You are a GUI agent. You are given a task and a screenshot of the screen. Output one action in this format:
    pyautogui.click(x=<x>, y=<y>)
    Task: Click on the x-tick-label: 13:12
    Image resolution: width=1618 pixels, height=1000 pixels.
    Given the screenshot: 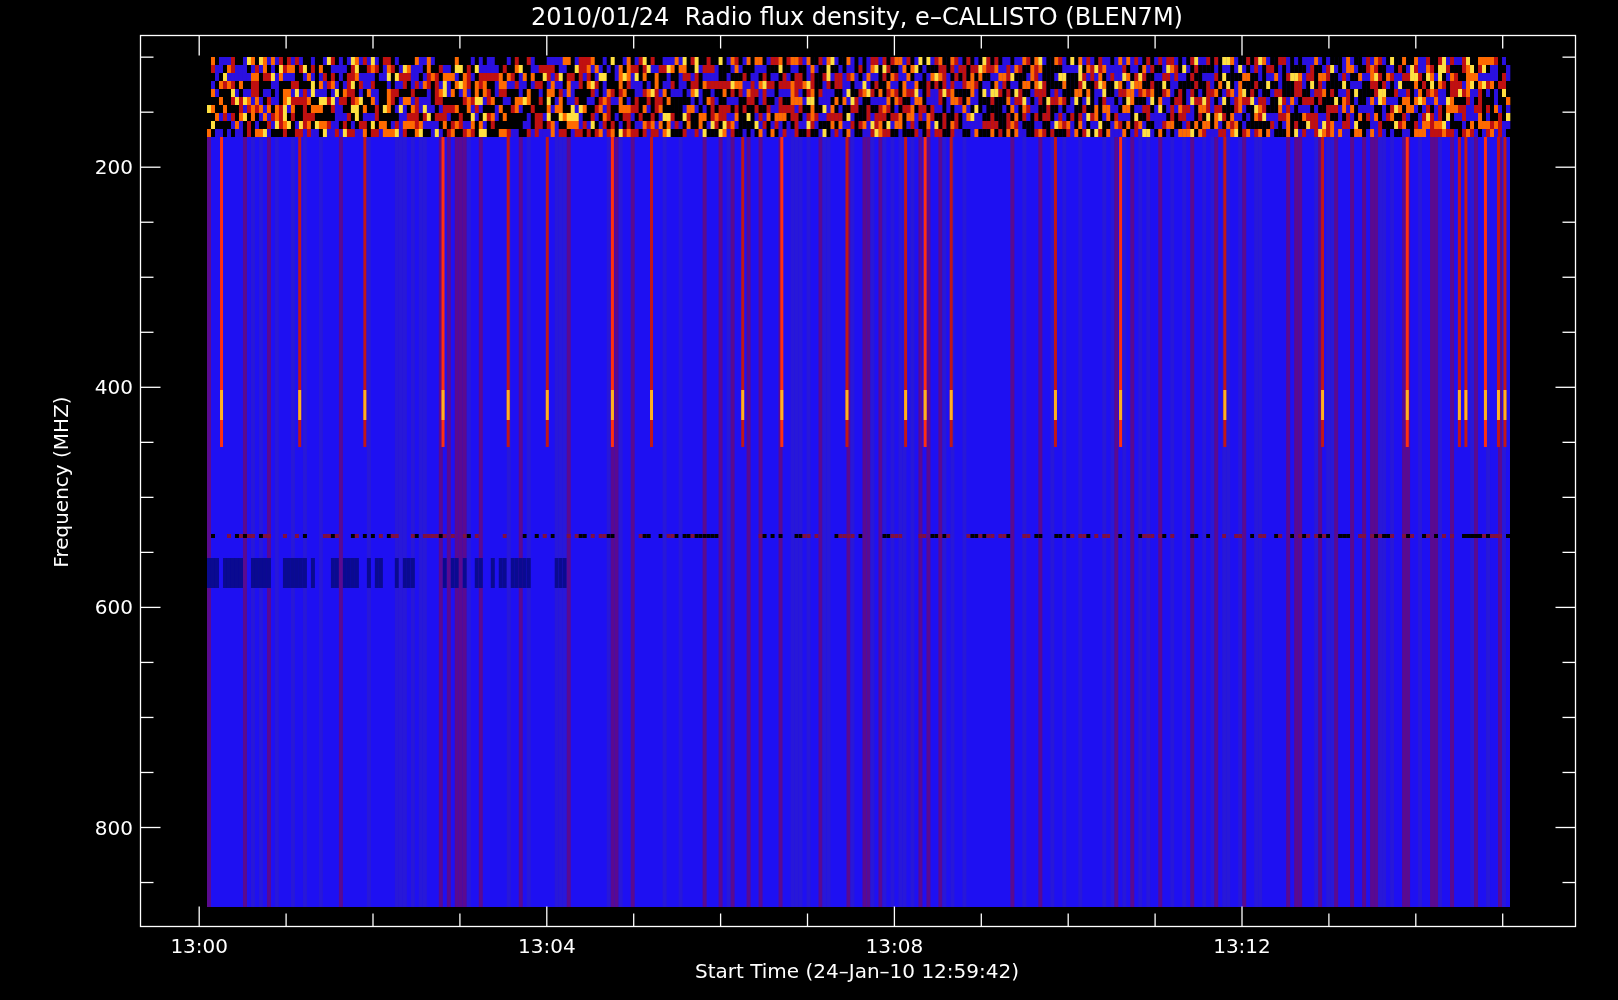 What is the action you would take?
    pyautogui.click(x=1242, y=946)
    